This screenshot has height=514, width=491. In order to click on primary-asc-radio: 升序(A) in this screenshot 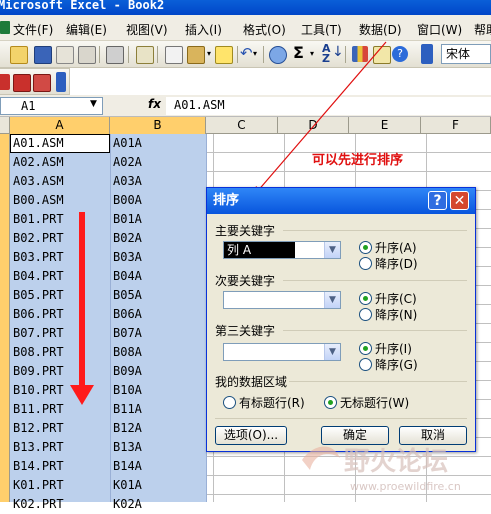, I will do `click(388, 247)`.